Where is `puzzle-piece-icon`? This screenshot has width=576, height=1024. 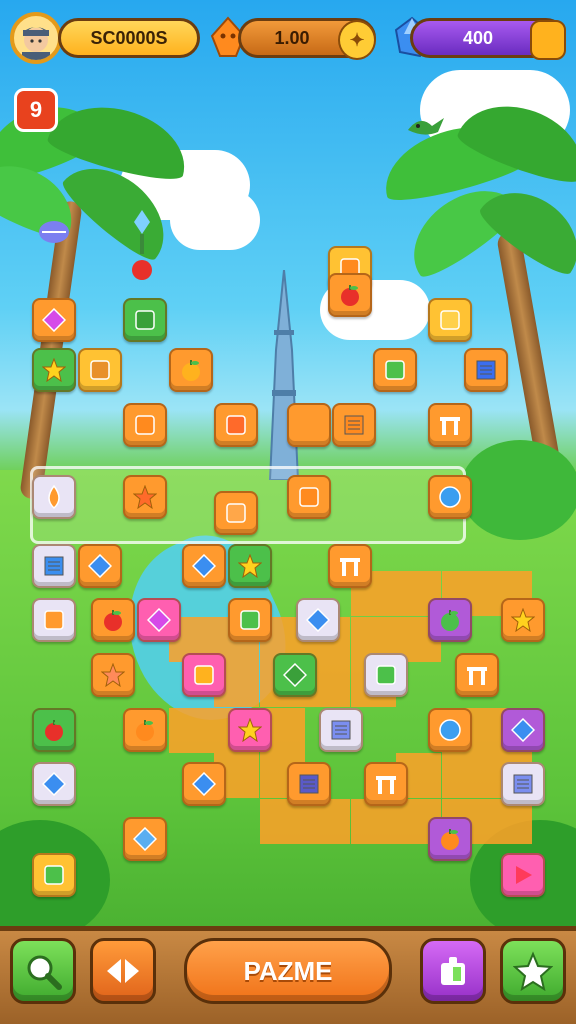 puzzle-piece-icon is located at coordinates (453, 971).